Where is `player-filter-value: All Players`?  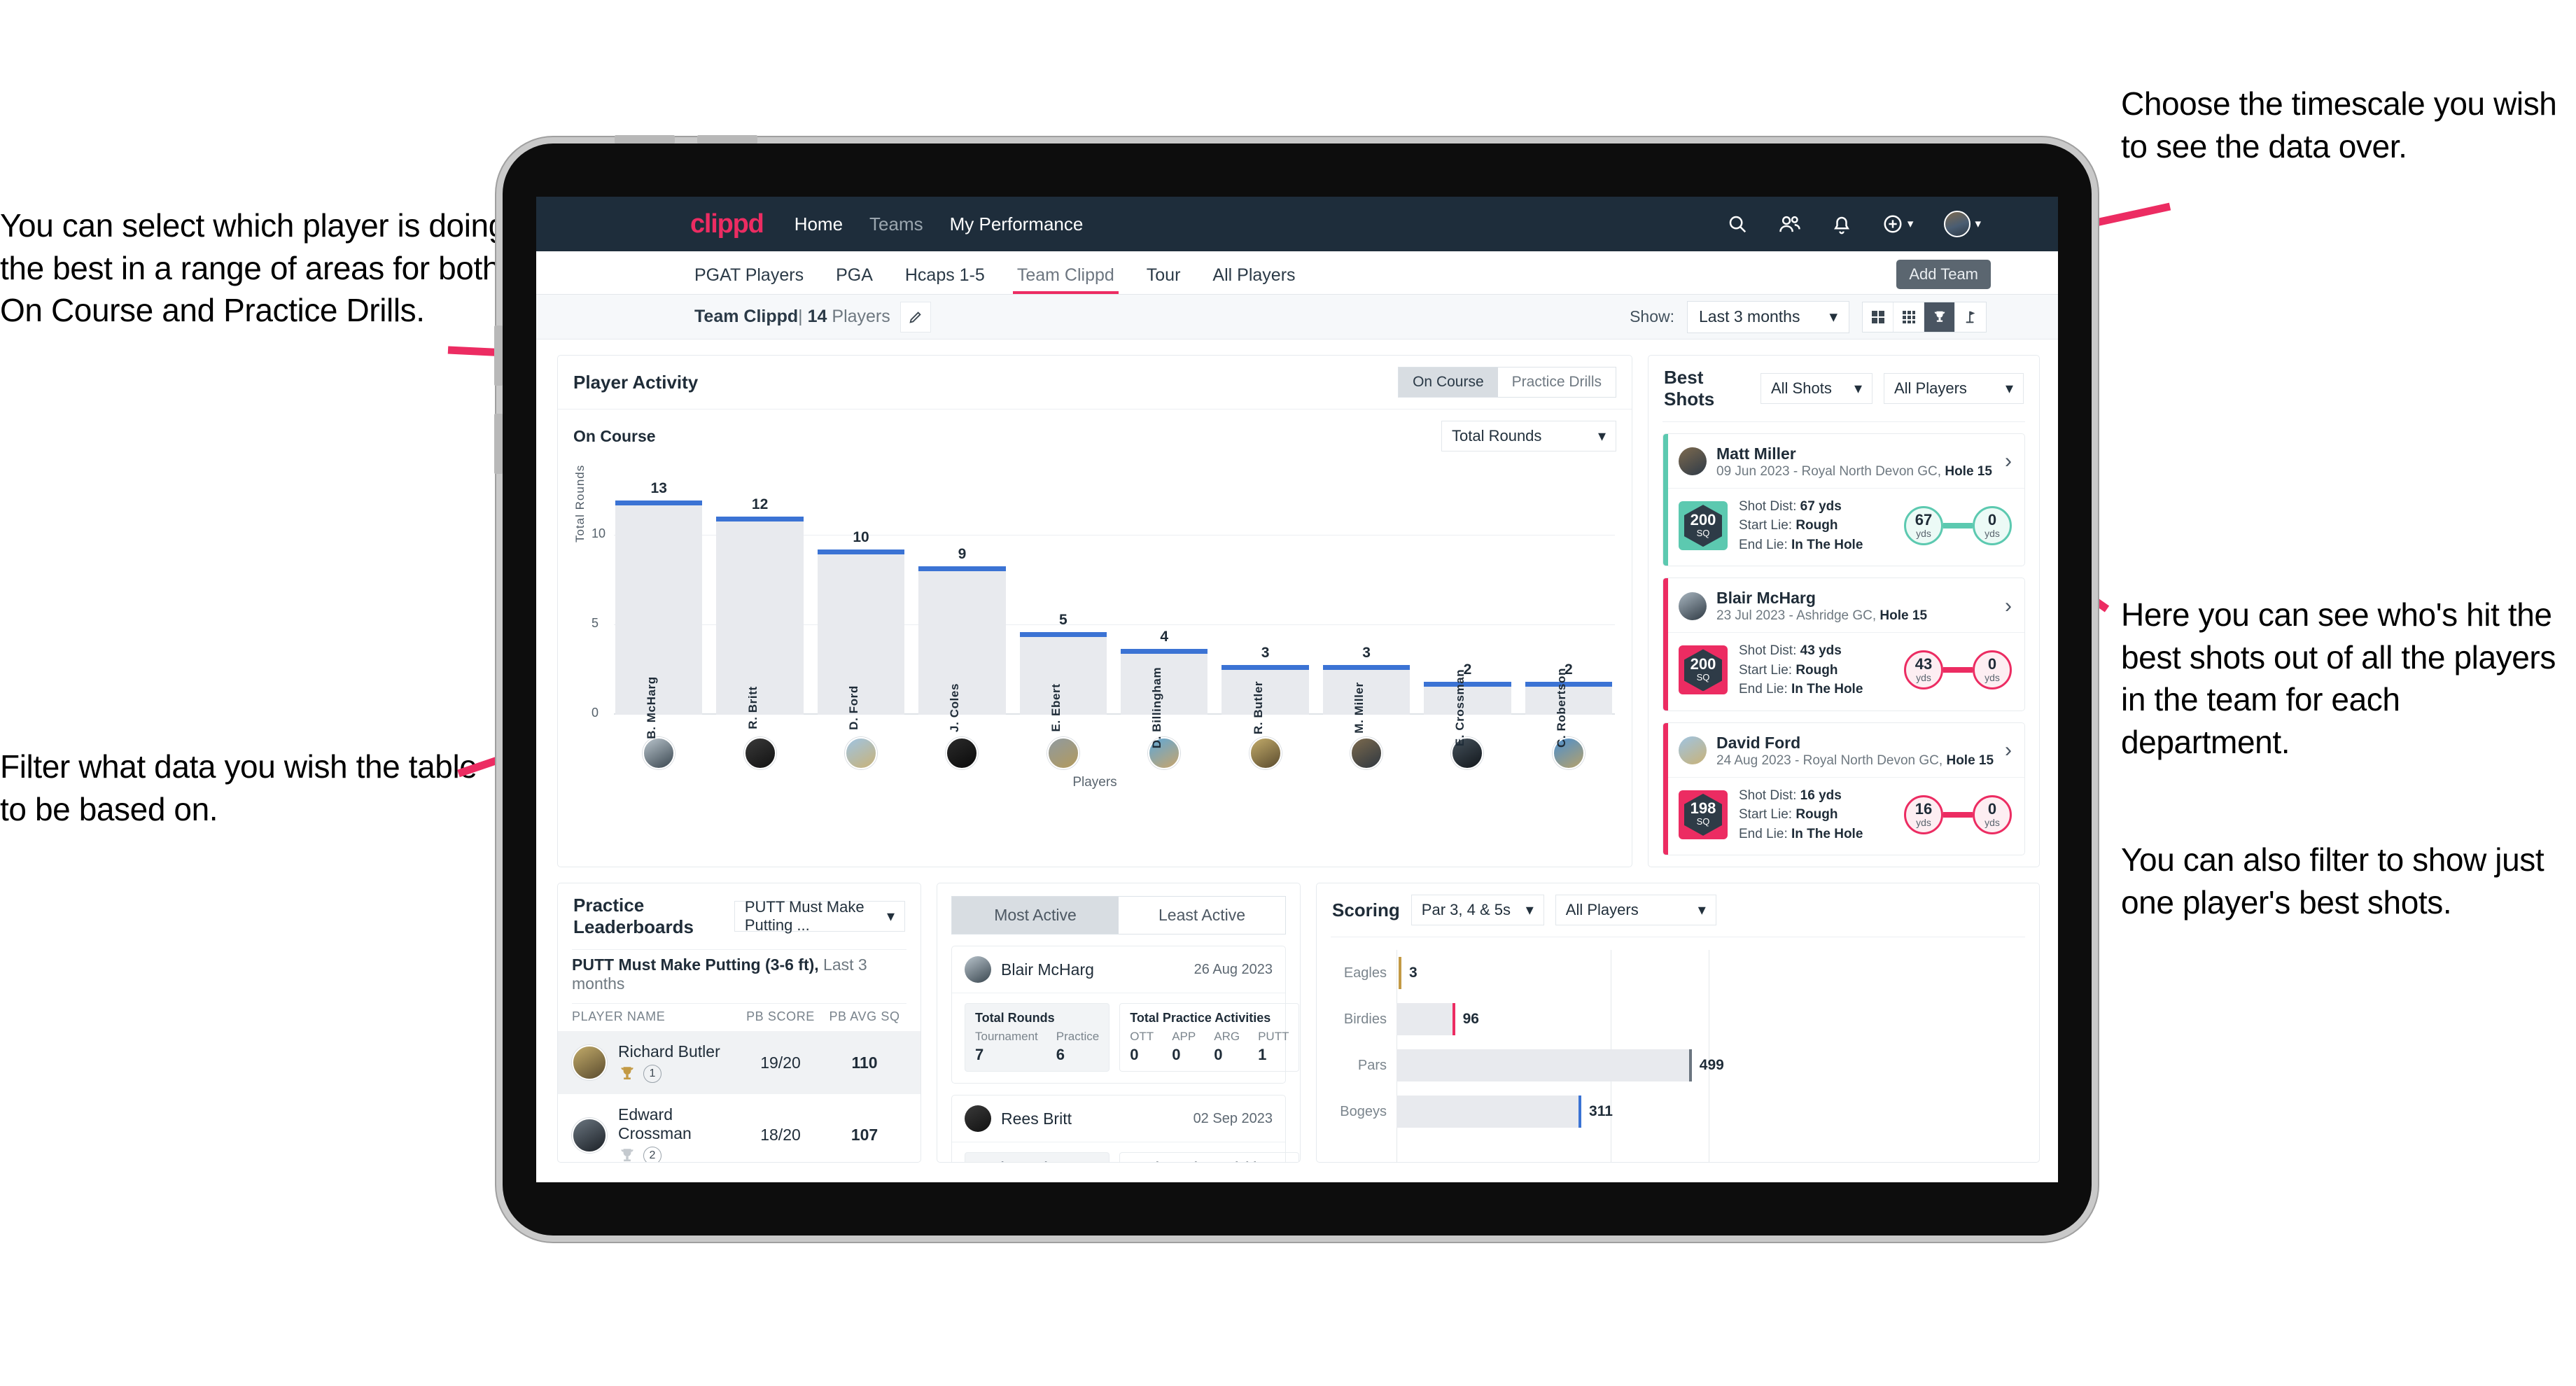 player-filter-value: All Players is located at coordinates (1930, 388).